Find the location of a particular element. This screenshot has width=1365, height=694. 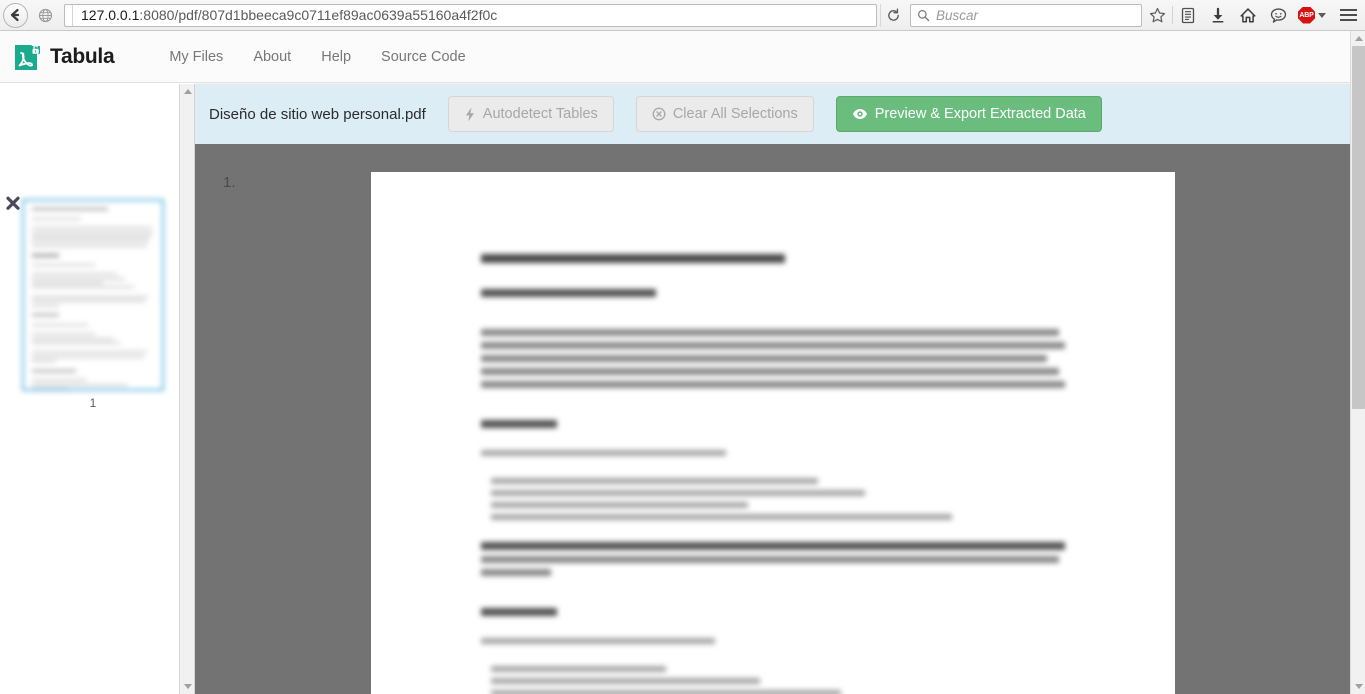

page-scrollbar is located at coordinates (1357, 362).